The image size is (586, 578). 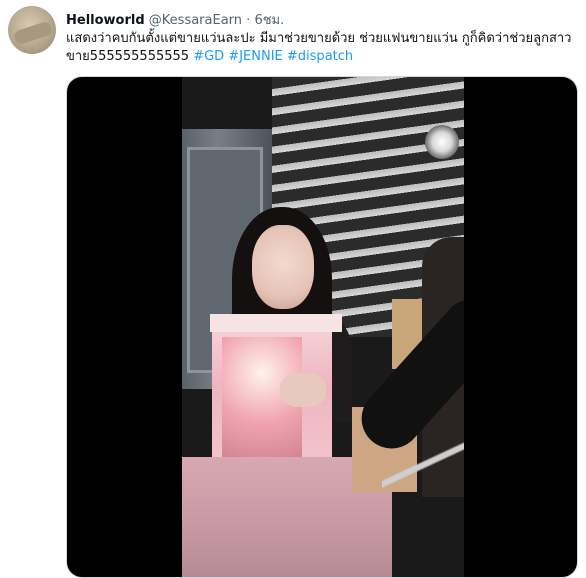 What do you see at coordinates (33, 33) in the screenshot?
I see `avatar-image` at bounding box center [33, 33].